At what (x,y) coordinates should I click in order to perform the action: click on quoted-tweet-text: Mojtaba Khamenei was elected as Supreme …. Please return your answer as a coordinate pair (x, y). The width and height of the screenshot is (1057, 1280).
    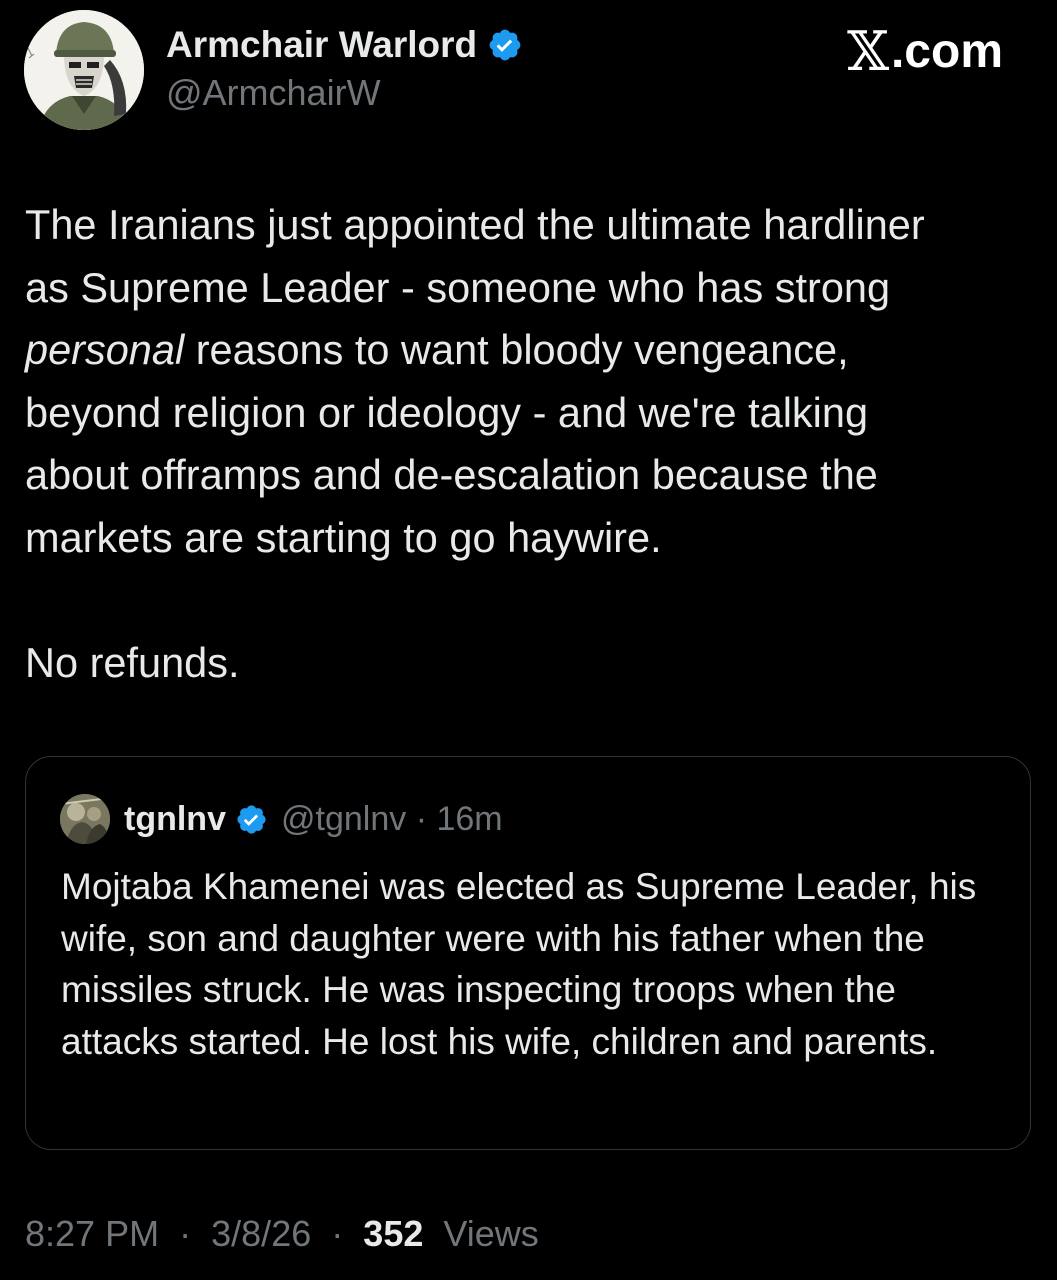
    Looking at the image, I should click on (519, 964).